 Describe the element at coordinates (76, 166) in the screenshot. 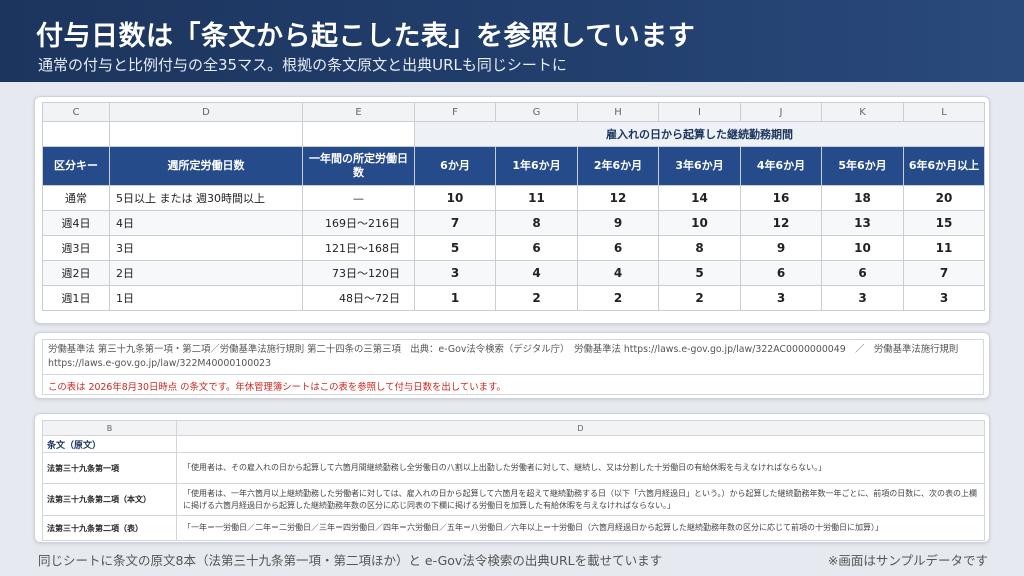

I see `header-category-key: 区分キー` at that location.